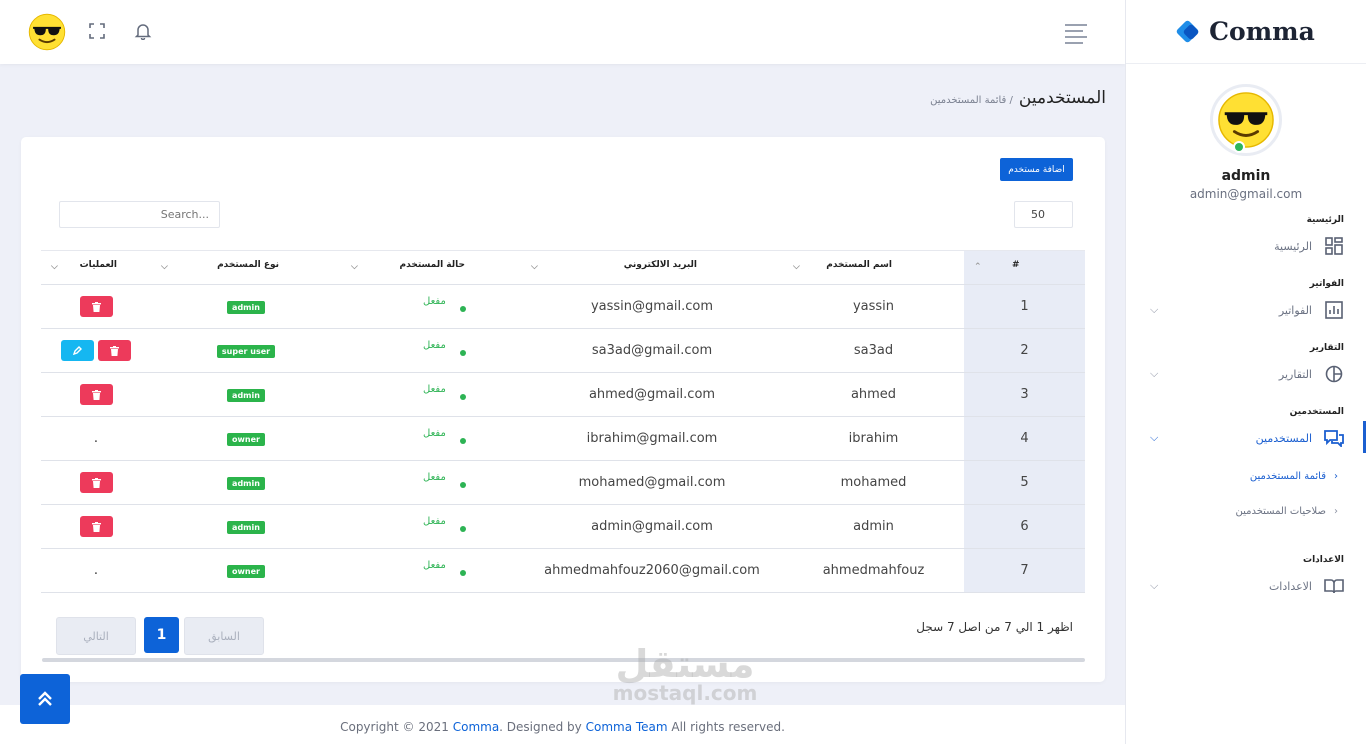  What do you see at coordinates (1246, 586) in the screenshot?
I see `sidebar-item-settings: ⌵ الاعدادات` at bounding box center [1246, 586].